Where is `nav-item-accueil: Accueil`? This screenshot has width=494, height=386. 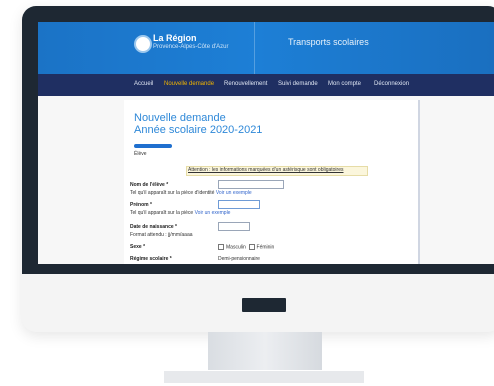
nav-item-accueil: Accueil is located at coordinates (143, 84).